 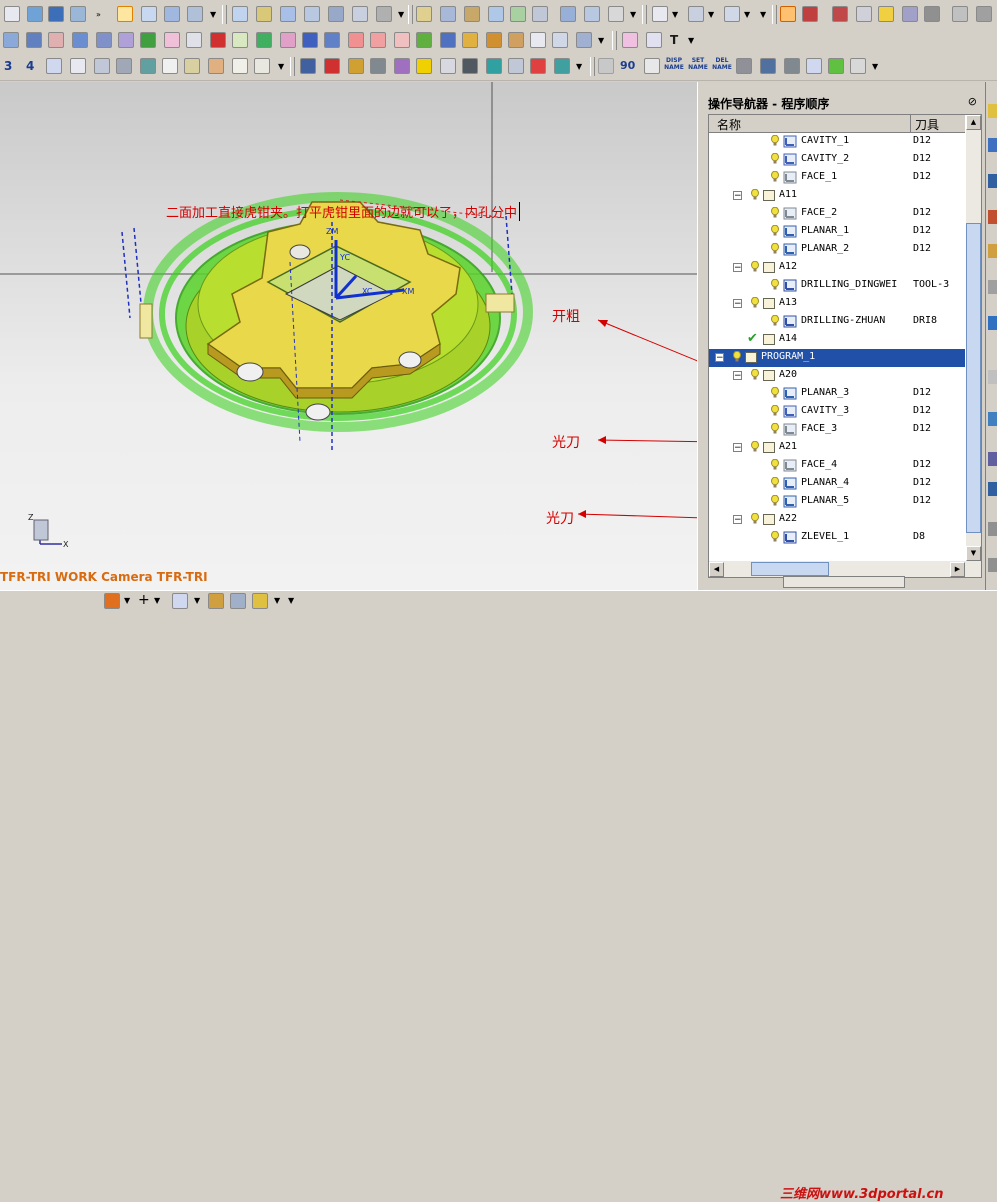 What do you see at coordinates (494, 66) in the screenshot?
I see `cube-color-icon` at bounding box center [494, 66].